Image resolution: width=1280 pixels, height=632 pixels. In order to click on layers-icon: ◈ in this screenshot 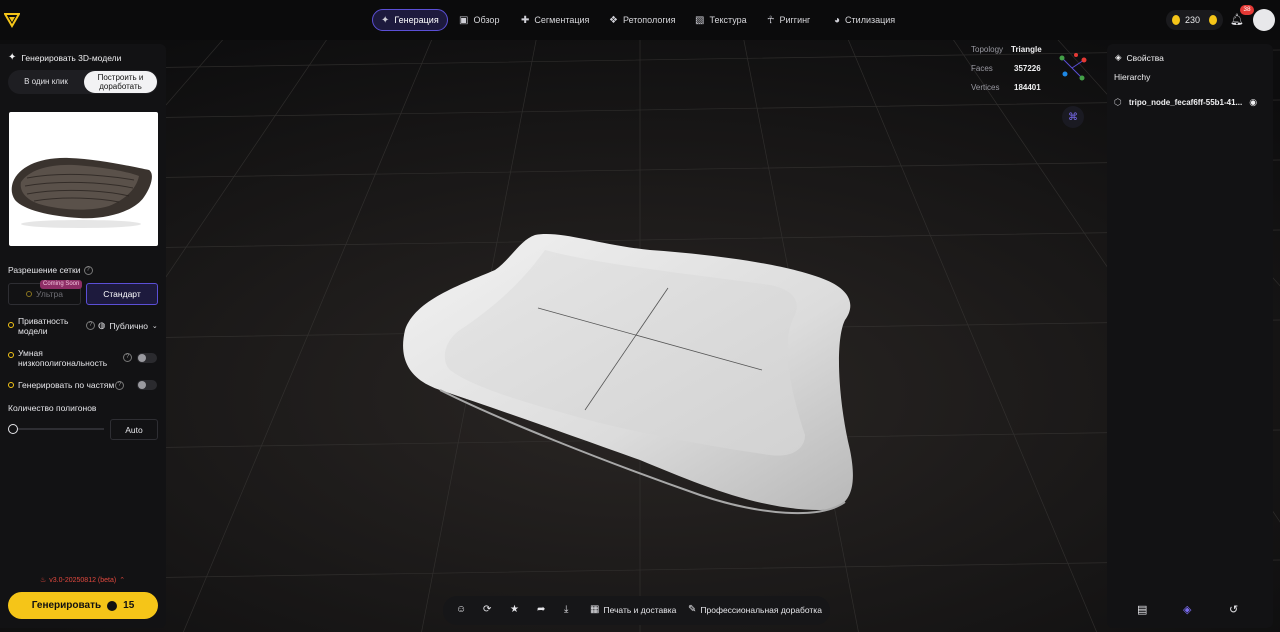, I will do `click(1118, 57)`.